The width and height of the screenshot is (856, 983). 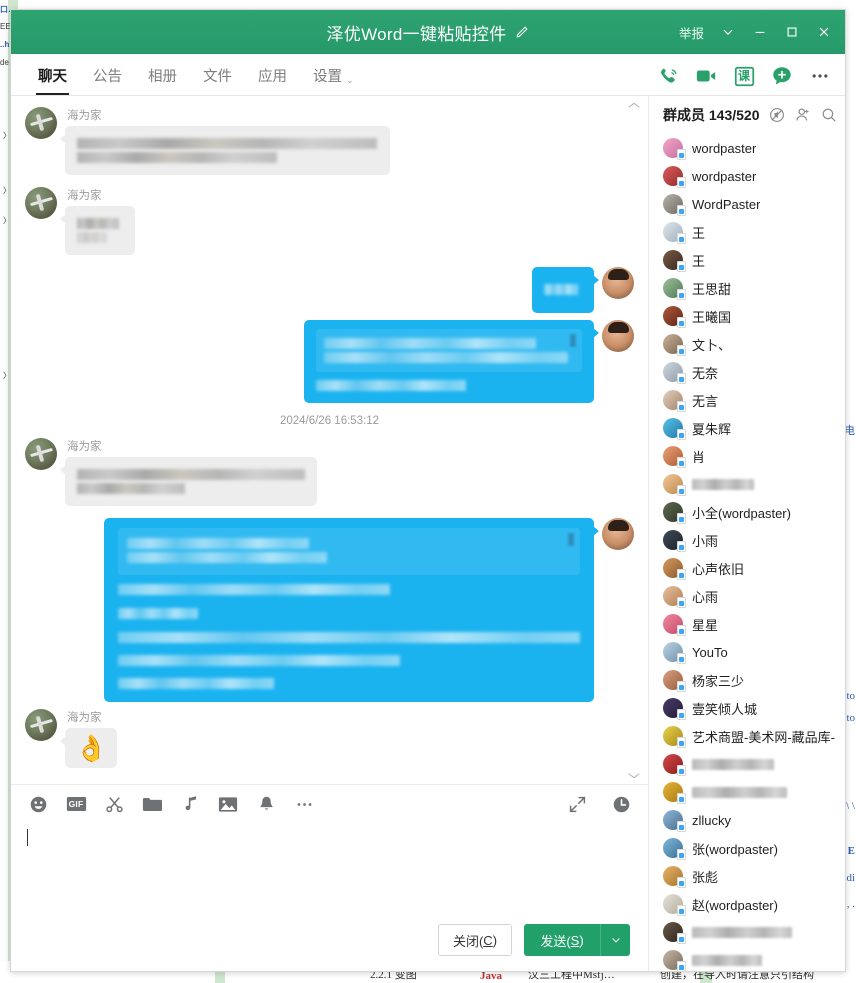 I want to click on chat-history-icon, so click(x=621, y=804).